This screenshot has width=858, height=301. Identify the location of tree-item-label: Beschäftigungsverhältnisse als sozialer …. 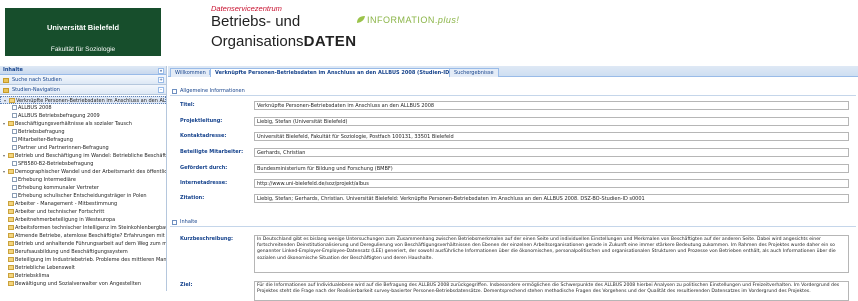
(73, 124).